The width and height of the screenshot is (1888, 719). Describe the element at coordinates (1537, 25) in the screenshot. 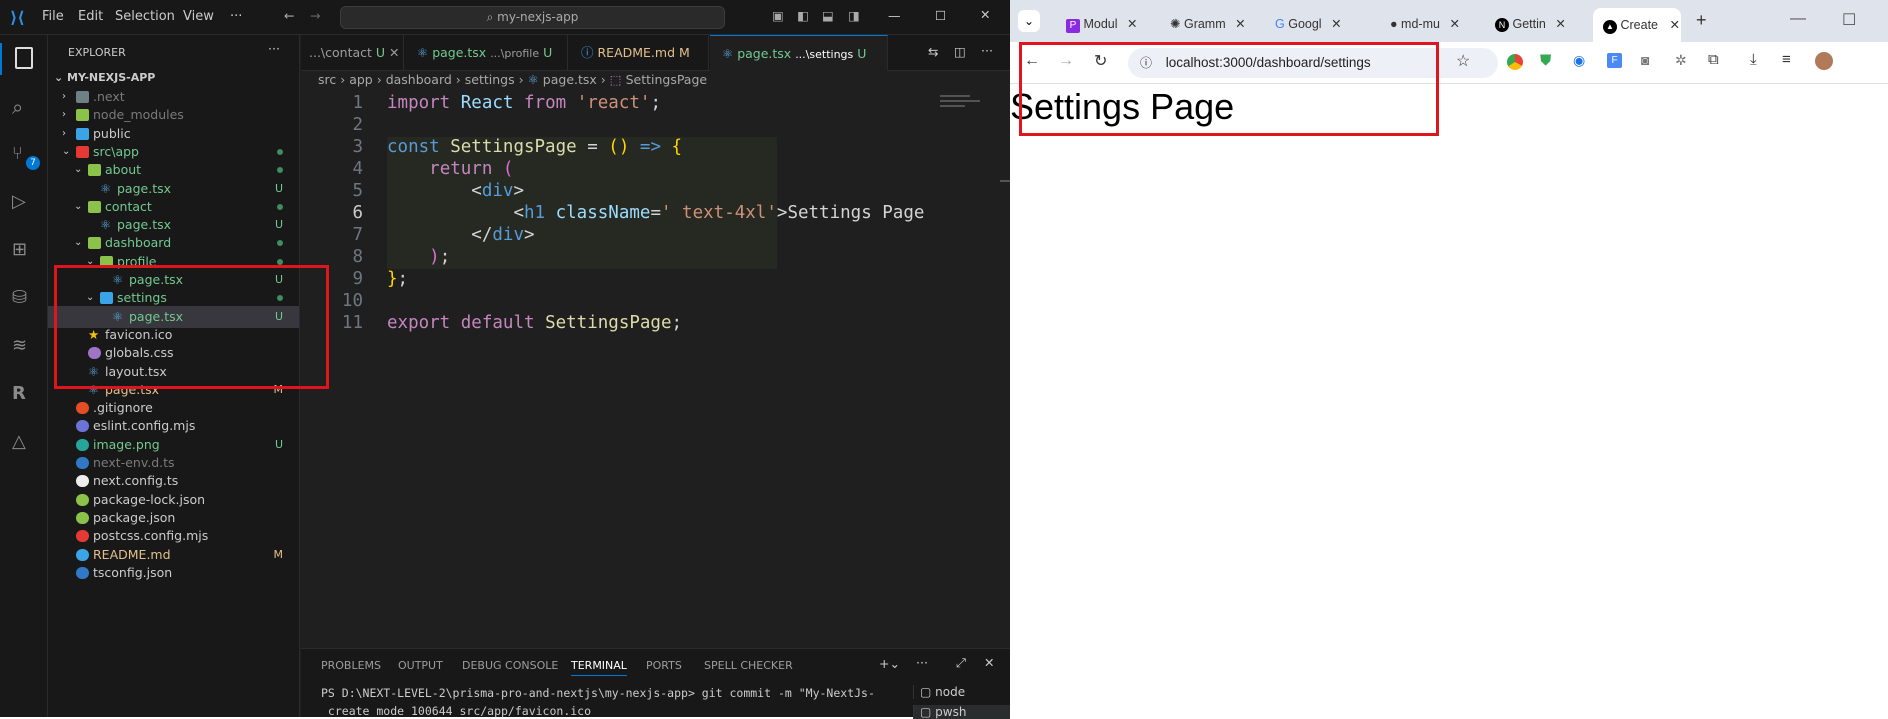

I see `browser-tab-5: N Gettin ✕` at that location.